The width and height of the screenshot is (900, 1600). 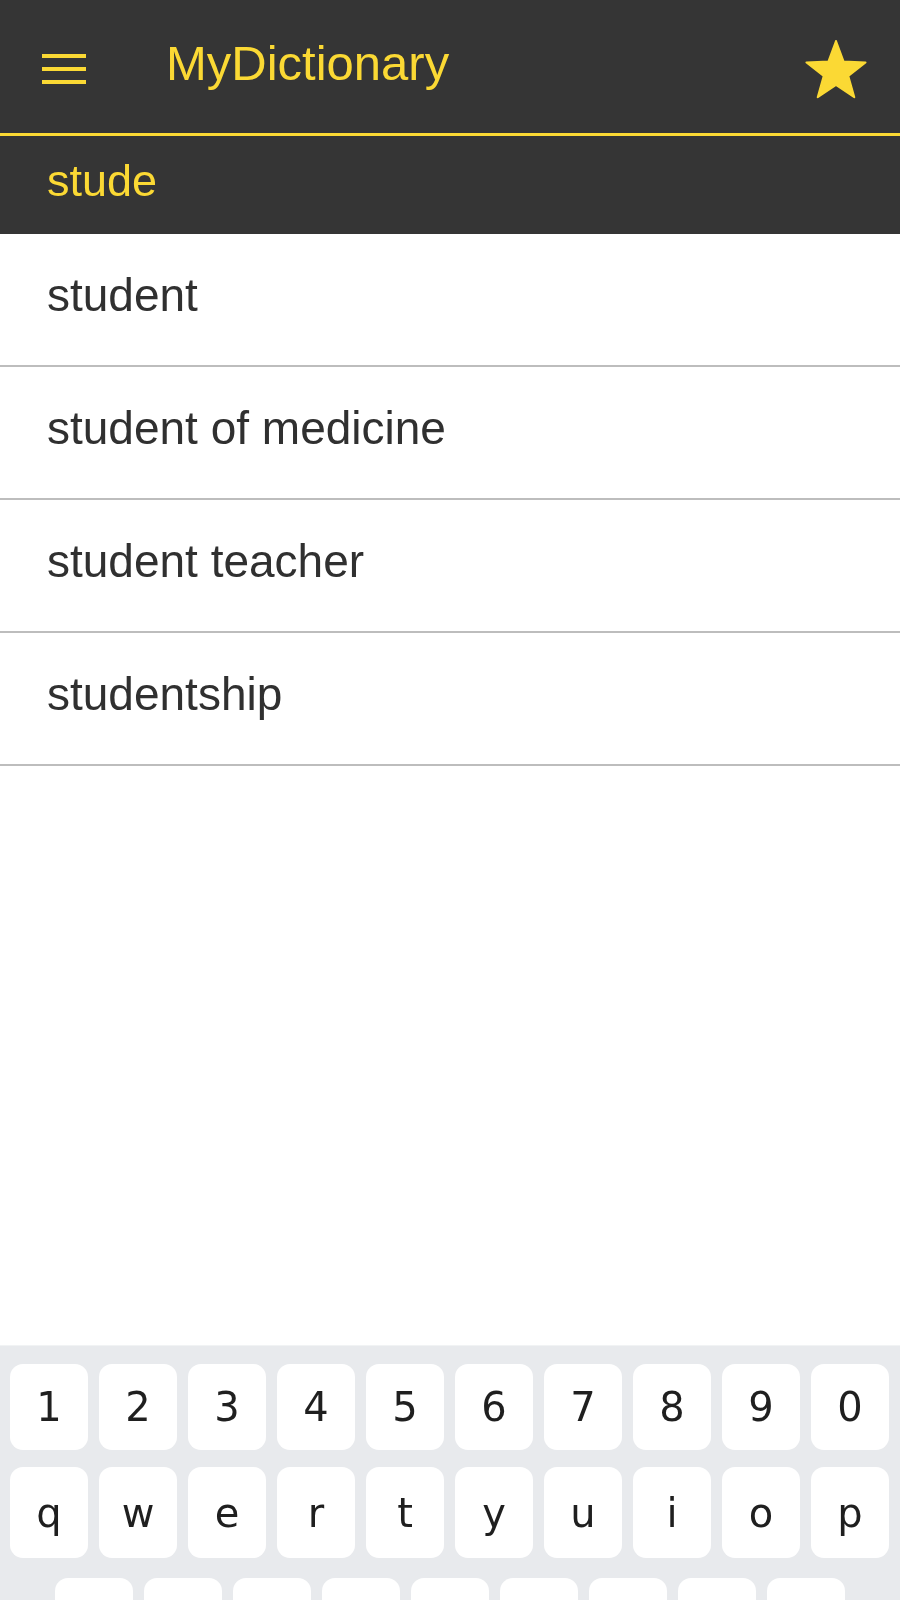 What do you see at coordinates (138, 1512) in the screenshot?
I see `keyboard-key: w` at bounding box center [138, 1512].